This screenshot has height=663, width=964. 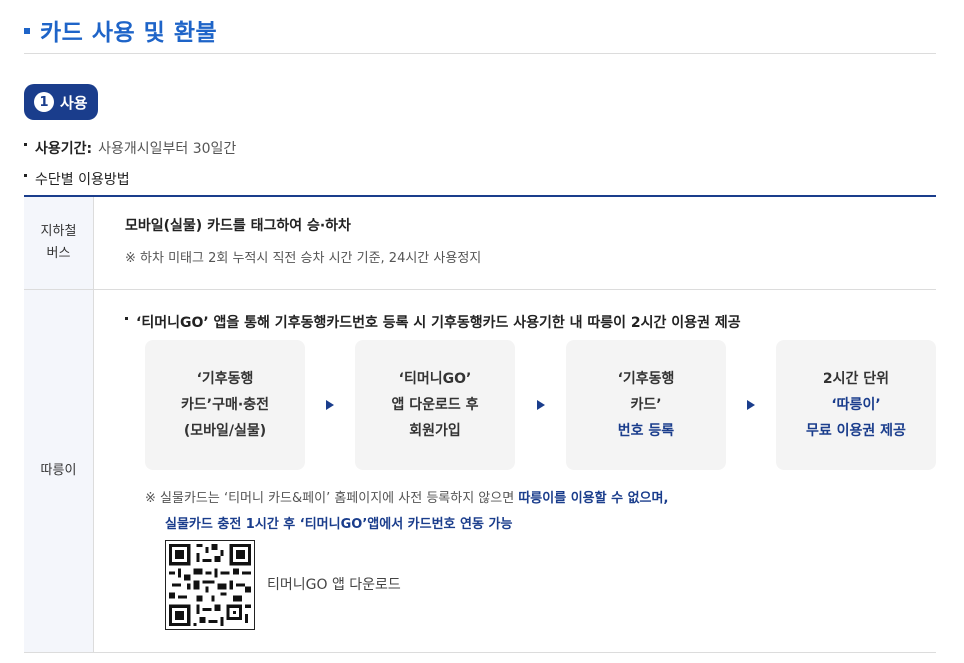 I want to click on step-text: 무료 이용권 제공, so click(x=856, y=431).